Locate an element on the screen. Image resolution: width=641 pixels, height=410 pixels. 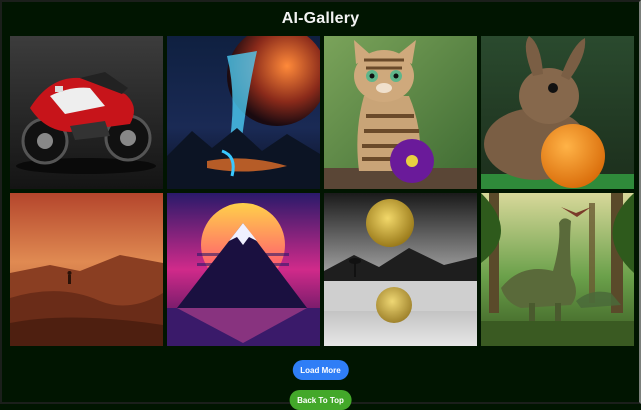
gallery-image-dinosaurs is located at coordinates (557, 269).